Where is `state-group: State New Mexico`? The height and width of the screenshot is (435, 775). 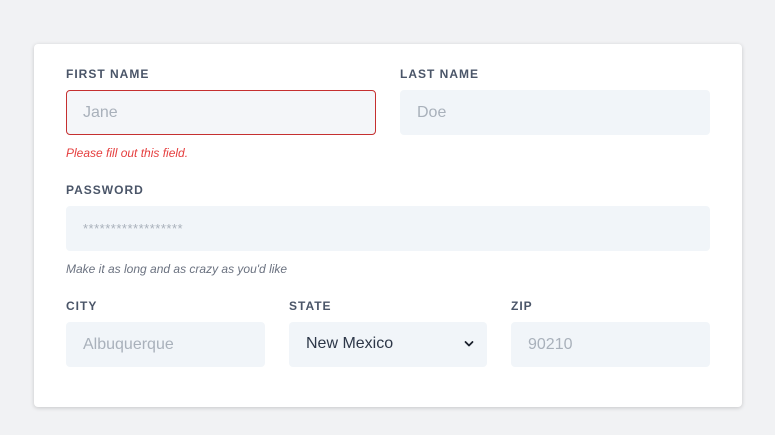
state-group: State New Mexico is located at coordinates (388, 334).